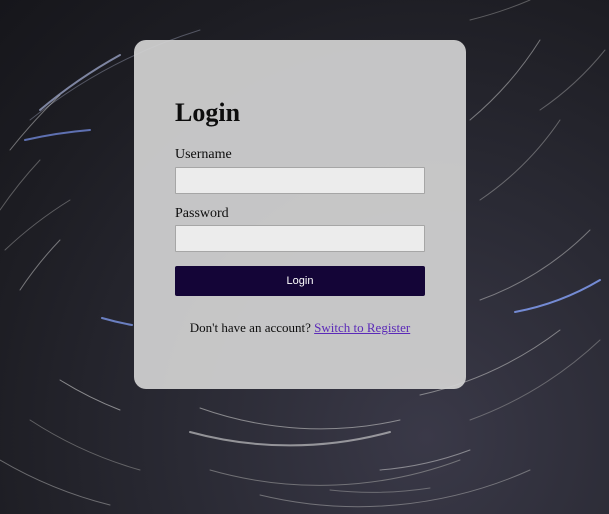 The height and width of the screenshot is (514, 609). What do you see at coordinates (300, 180) in the screenshot?
I see `username-input` at bounding box center [300, 180].